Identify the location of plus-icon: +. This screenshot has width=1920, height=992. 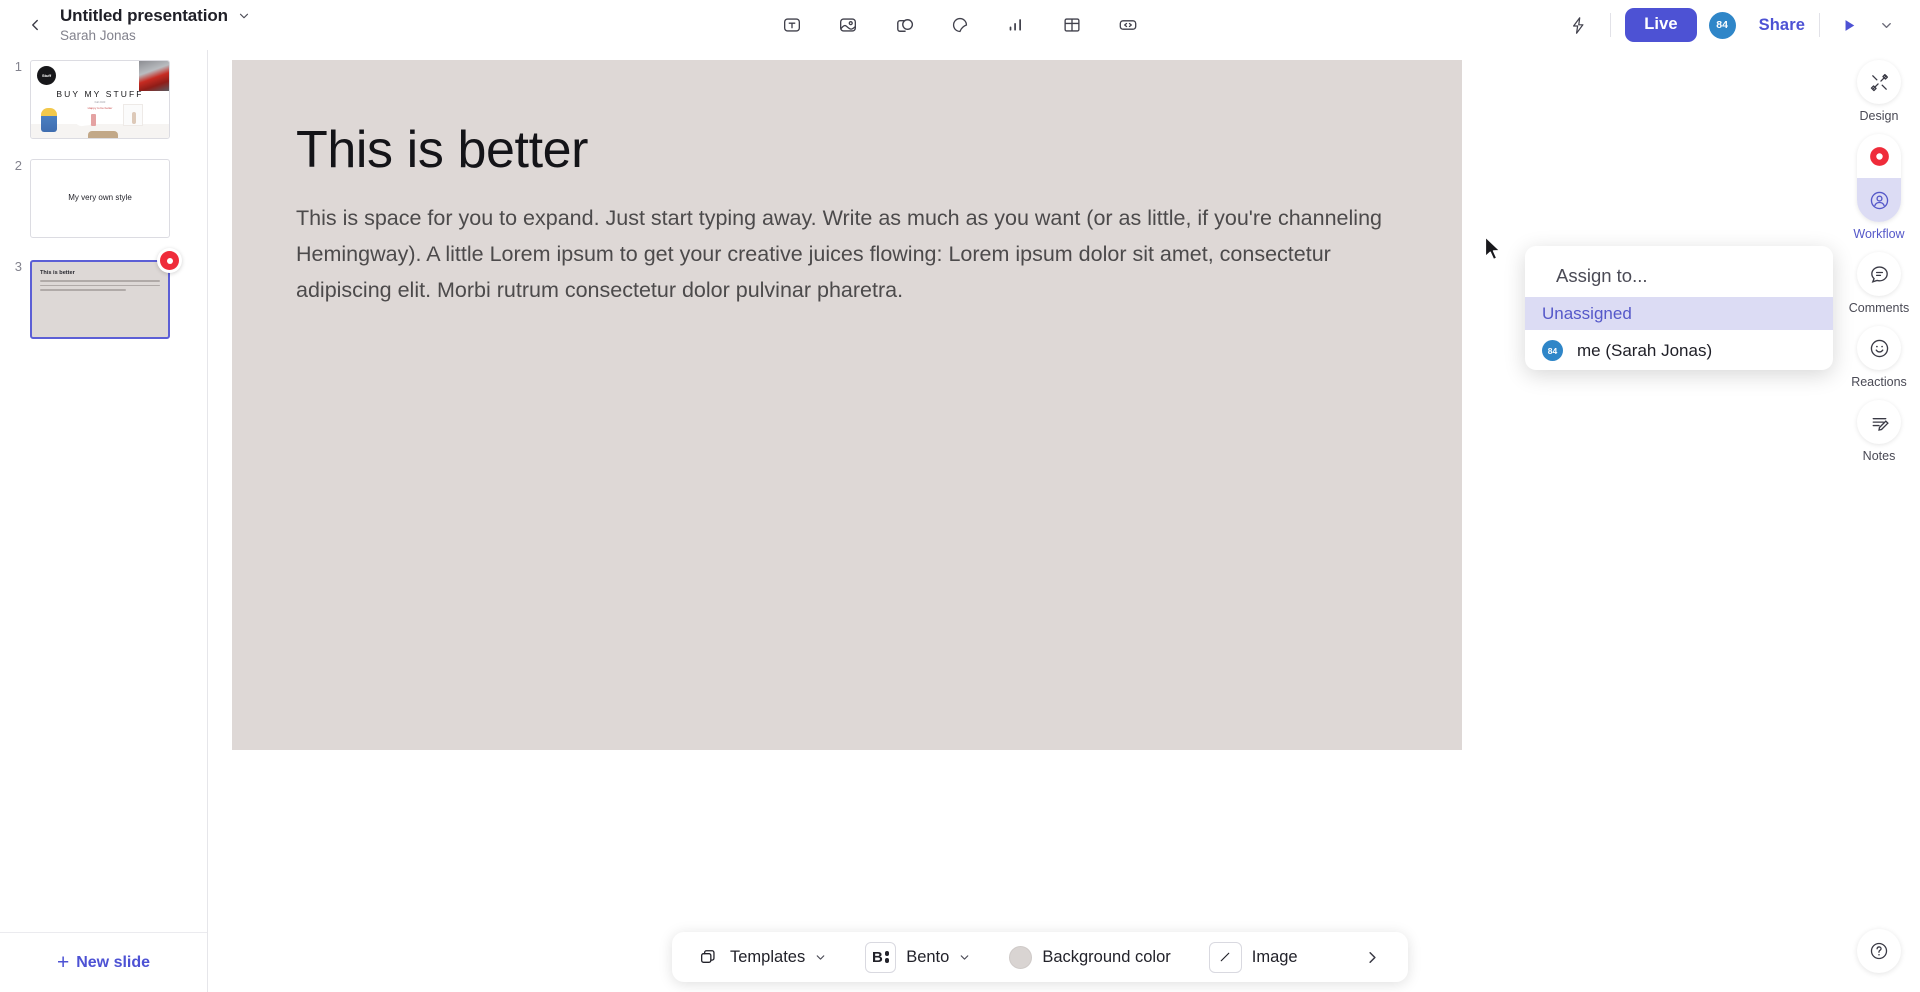
(63, 962).